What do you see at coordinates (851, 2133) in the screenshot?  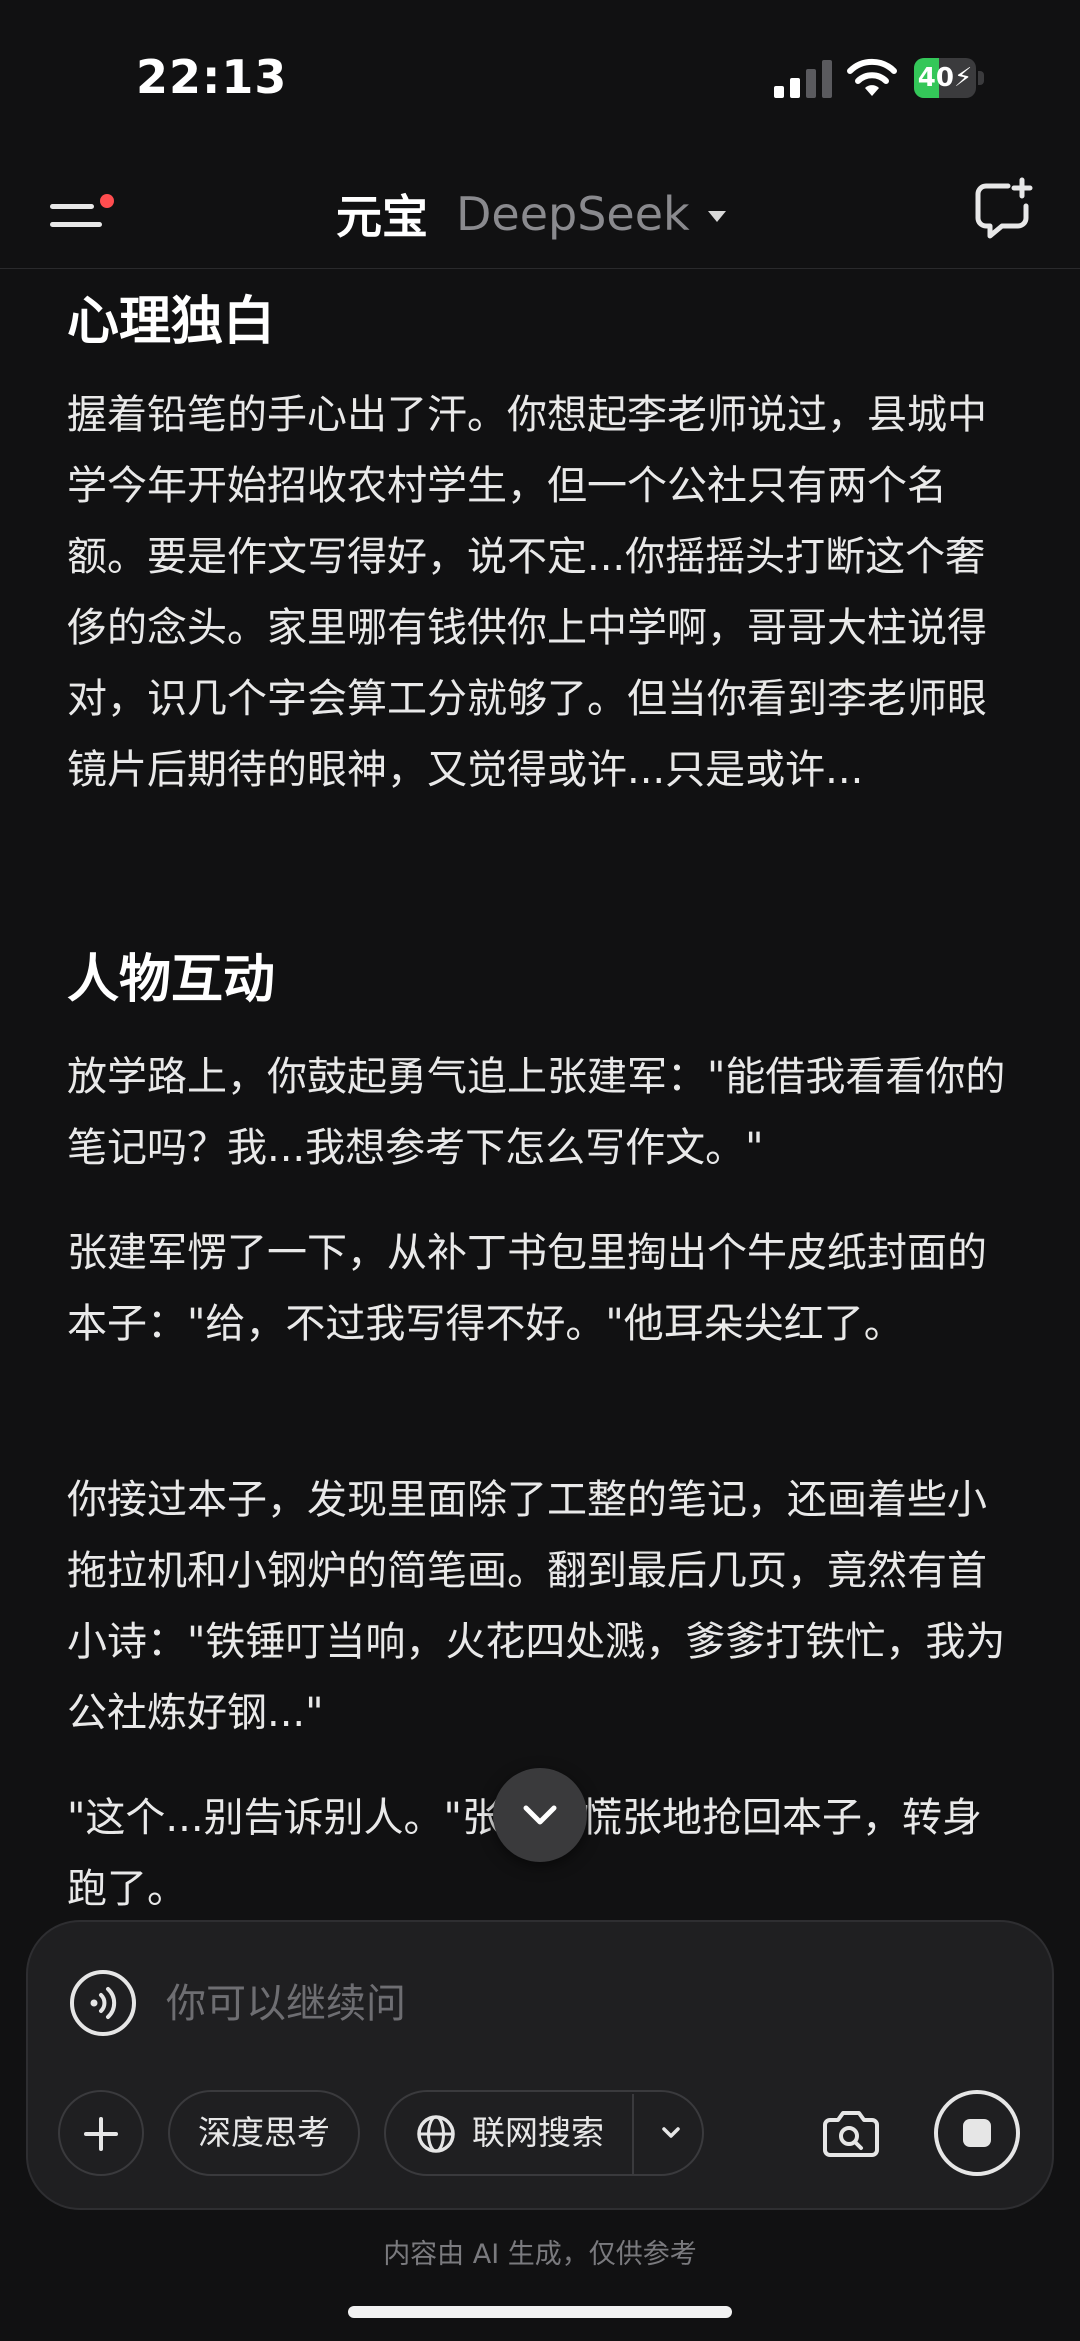 I see `camera-search-icon` at bounding box center [851, 2133].